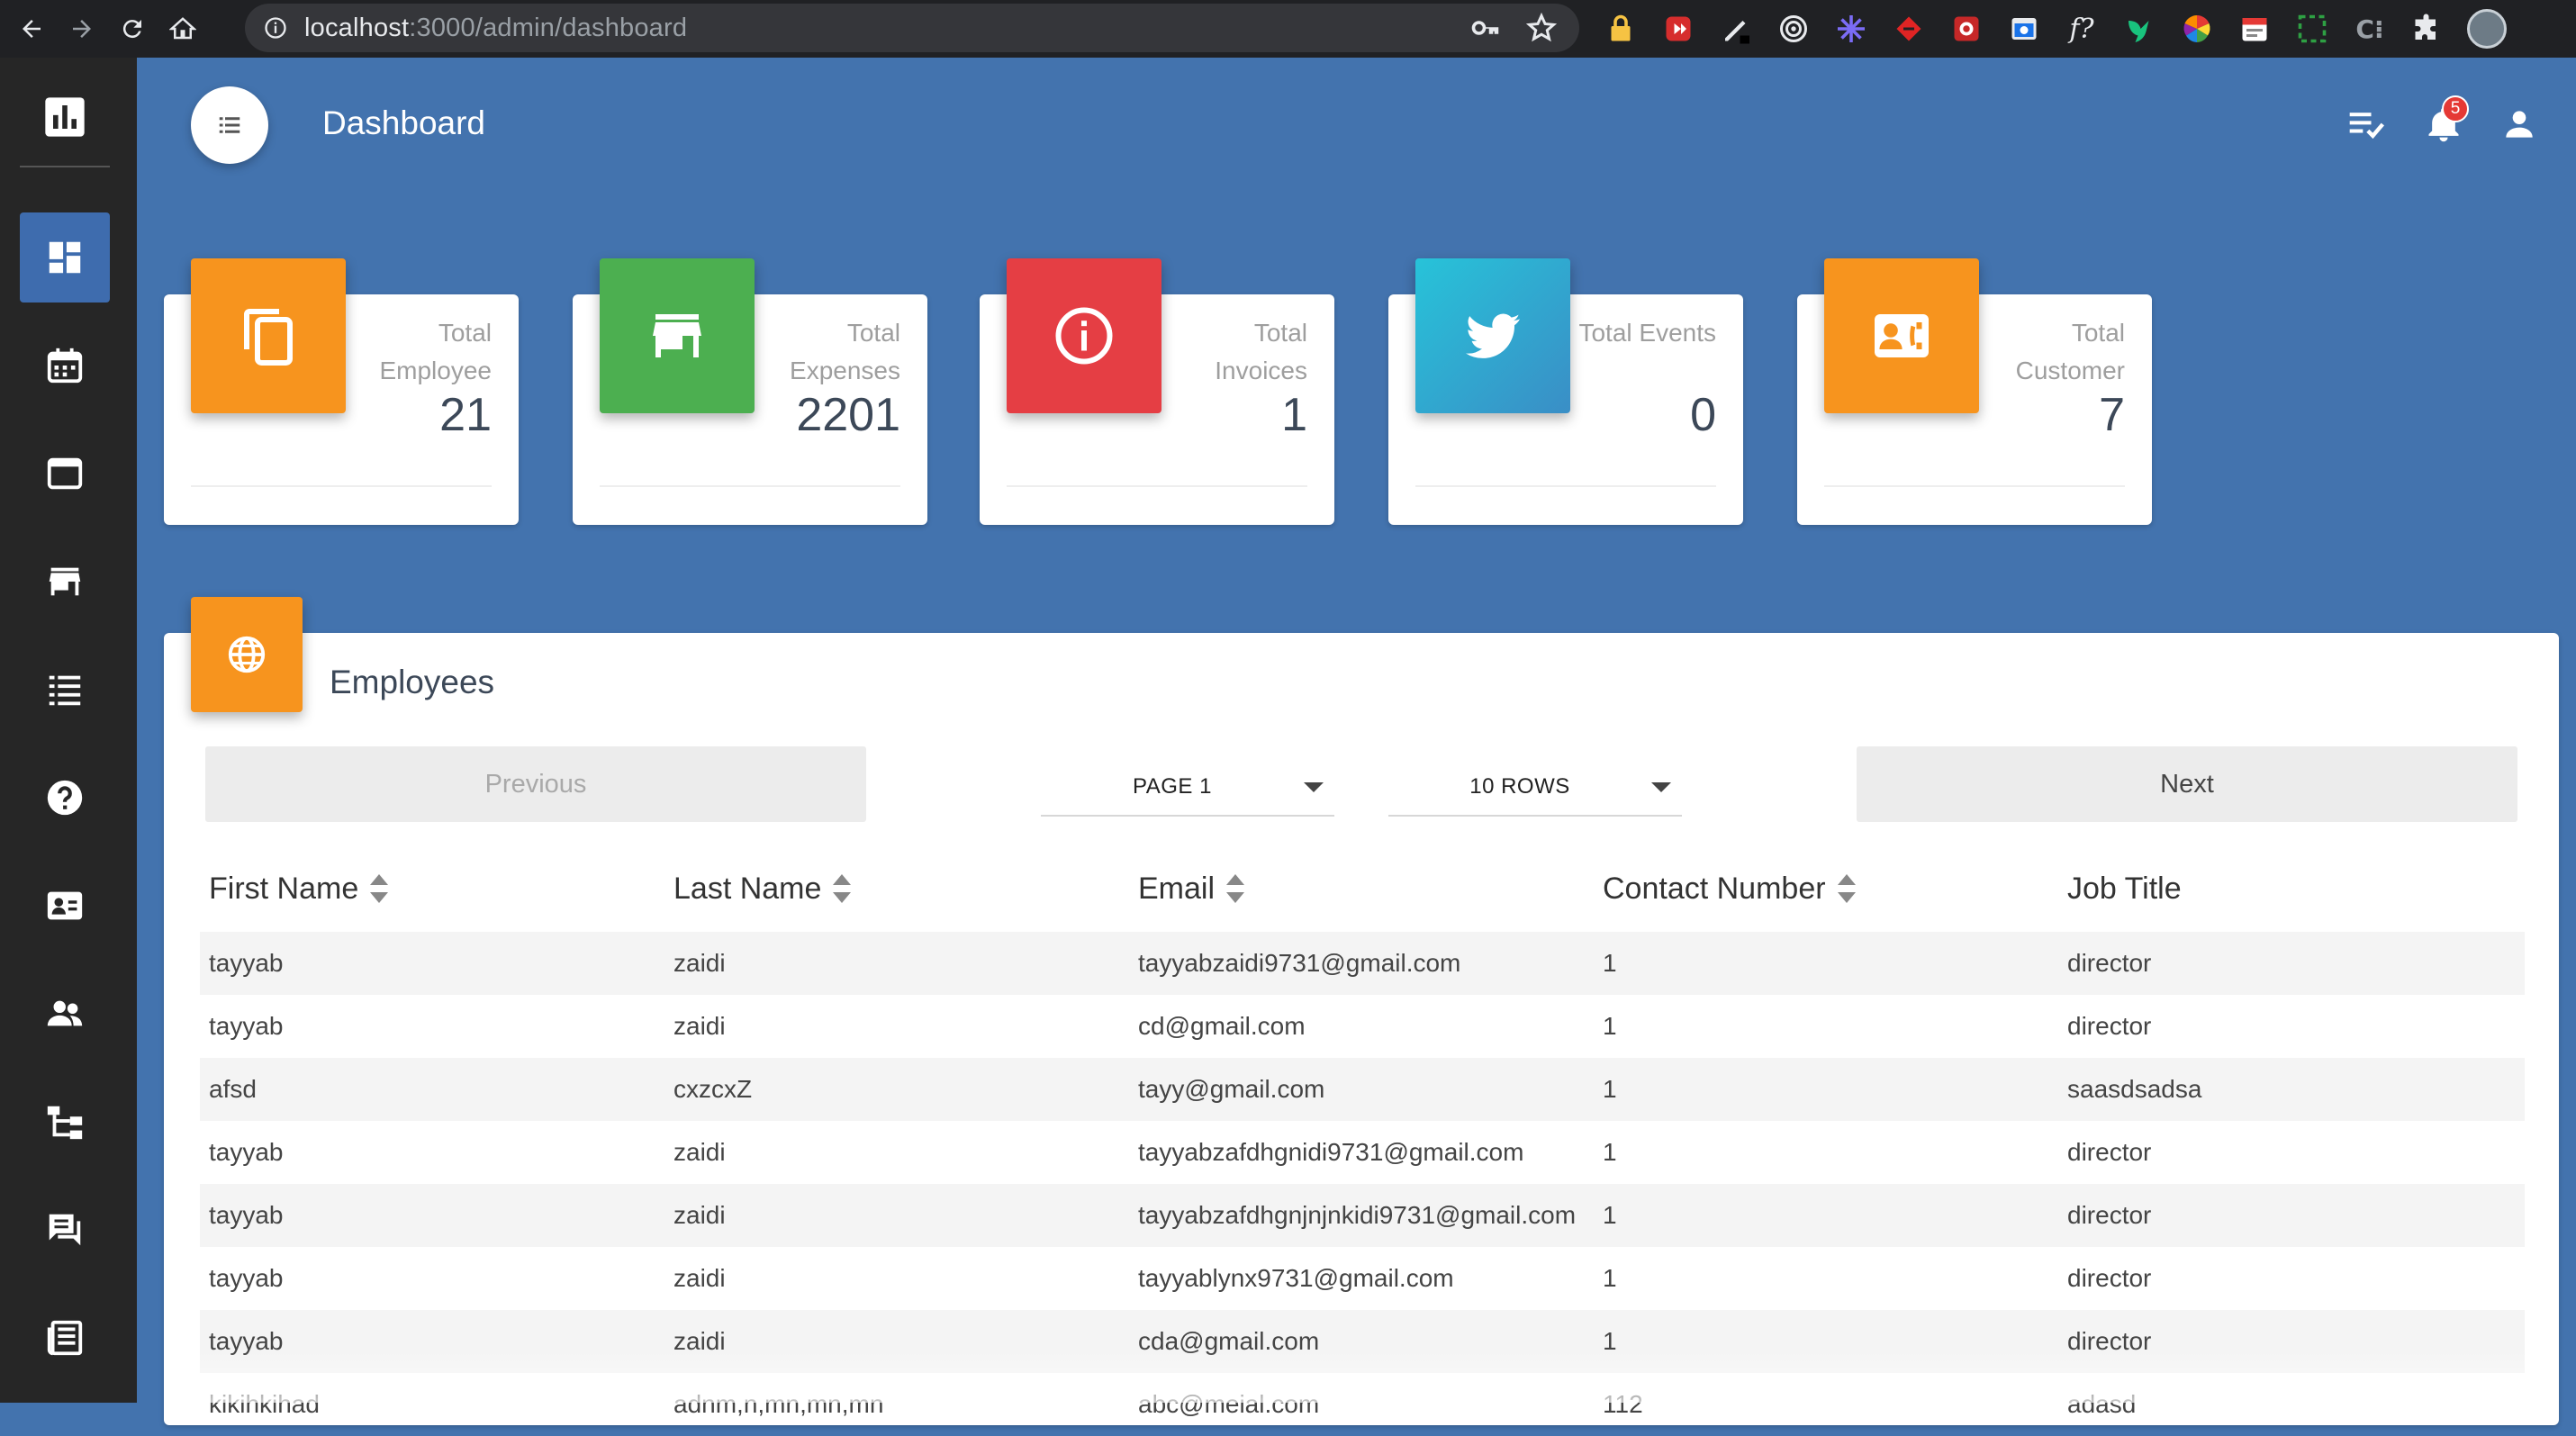  Describe the element at coordinates (65, 798) in the screenshot. I see `sidebar-item-help` at that location.